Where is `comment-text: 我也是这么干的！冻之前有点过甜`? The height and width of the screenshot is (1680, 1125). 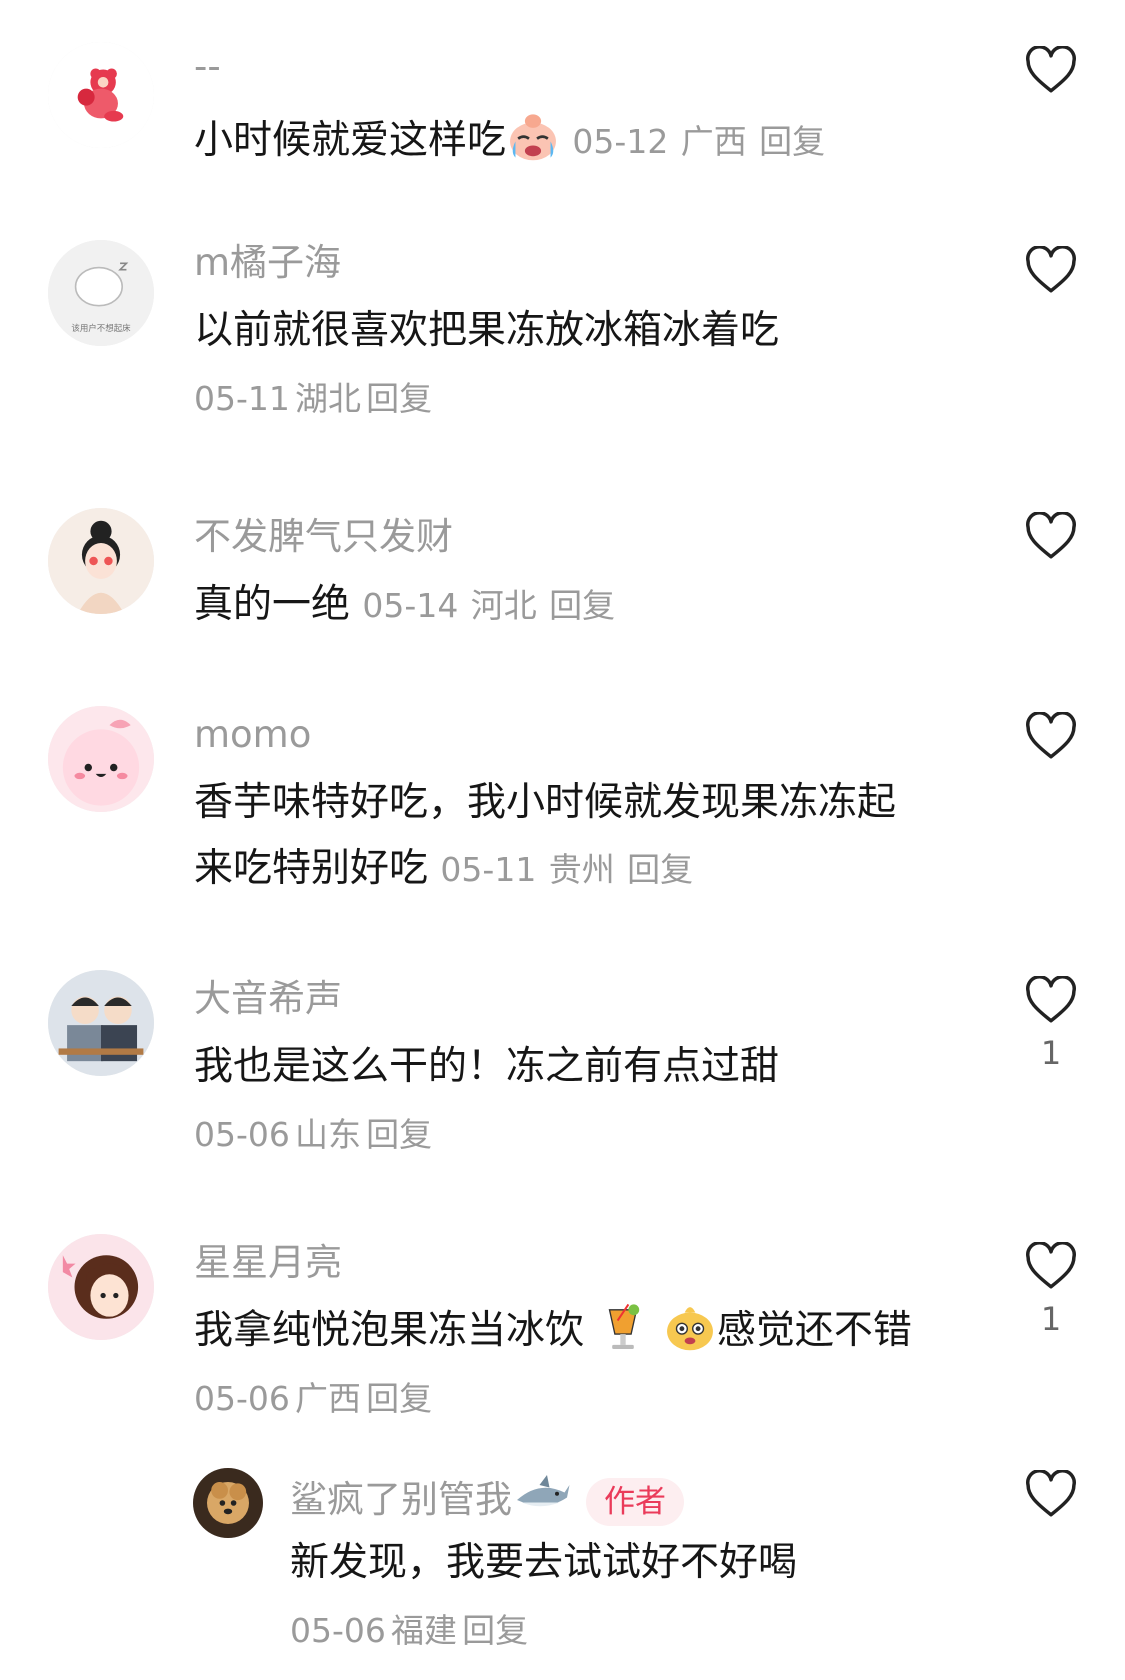
comment-text: 我也是这么干的！冻之前有点过甜 is located at coordinates (487, 1066).